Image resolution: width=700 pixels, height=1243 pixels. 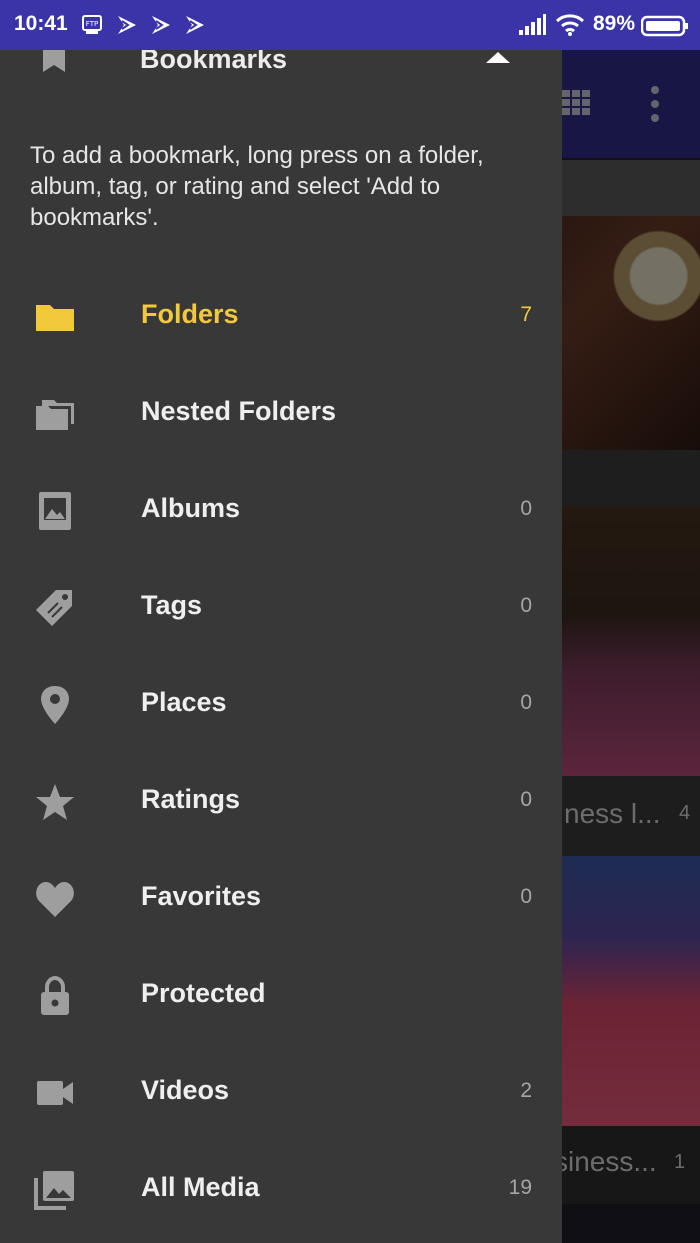 I want to click on battery-percent: 89%, so click(x=614, y=23).